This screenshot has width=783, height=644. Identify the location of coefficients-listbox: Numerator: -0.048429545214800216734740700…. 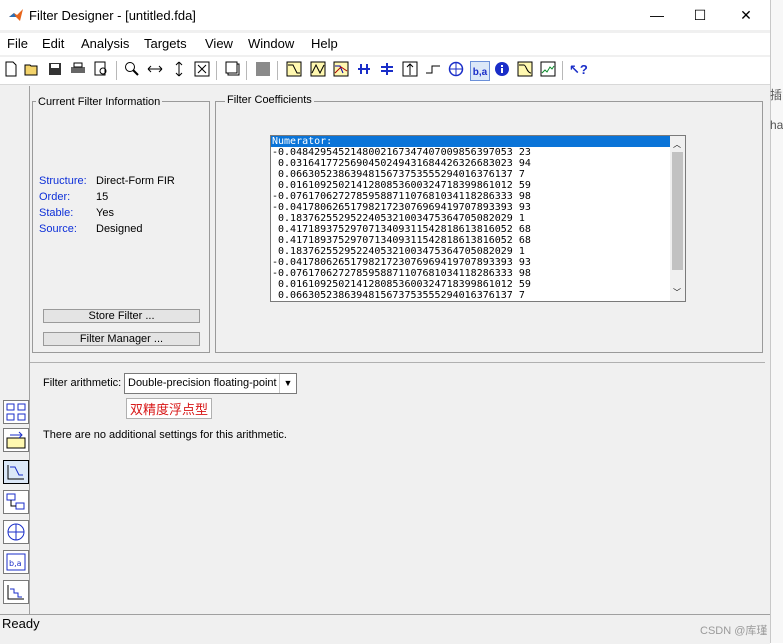
(478, 218).